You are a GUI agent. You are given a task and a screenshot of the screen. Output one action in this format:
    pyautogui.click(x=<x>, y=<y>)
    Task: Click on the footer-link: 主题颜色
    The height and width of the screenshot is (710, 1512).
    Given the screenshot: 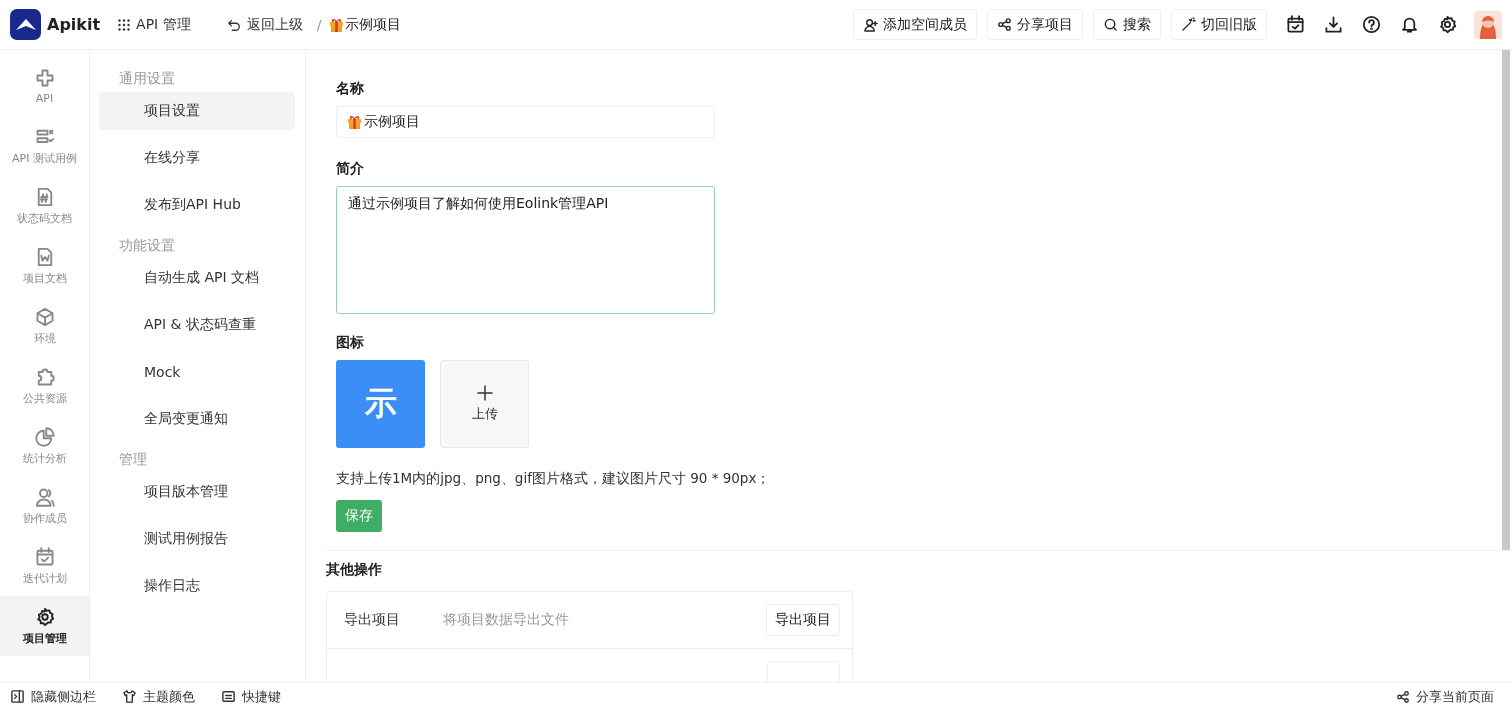 What is the action you would take?
    pyautogui.click(x=158, y=696)
    